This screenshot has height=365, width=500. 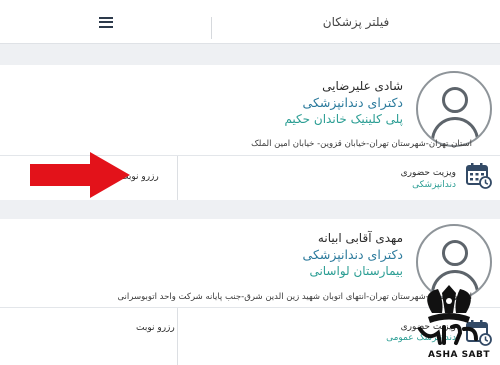 I want to click on doctor-name: شادی علیرضایی, so click(x=362, y=86).